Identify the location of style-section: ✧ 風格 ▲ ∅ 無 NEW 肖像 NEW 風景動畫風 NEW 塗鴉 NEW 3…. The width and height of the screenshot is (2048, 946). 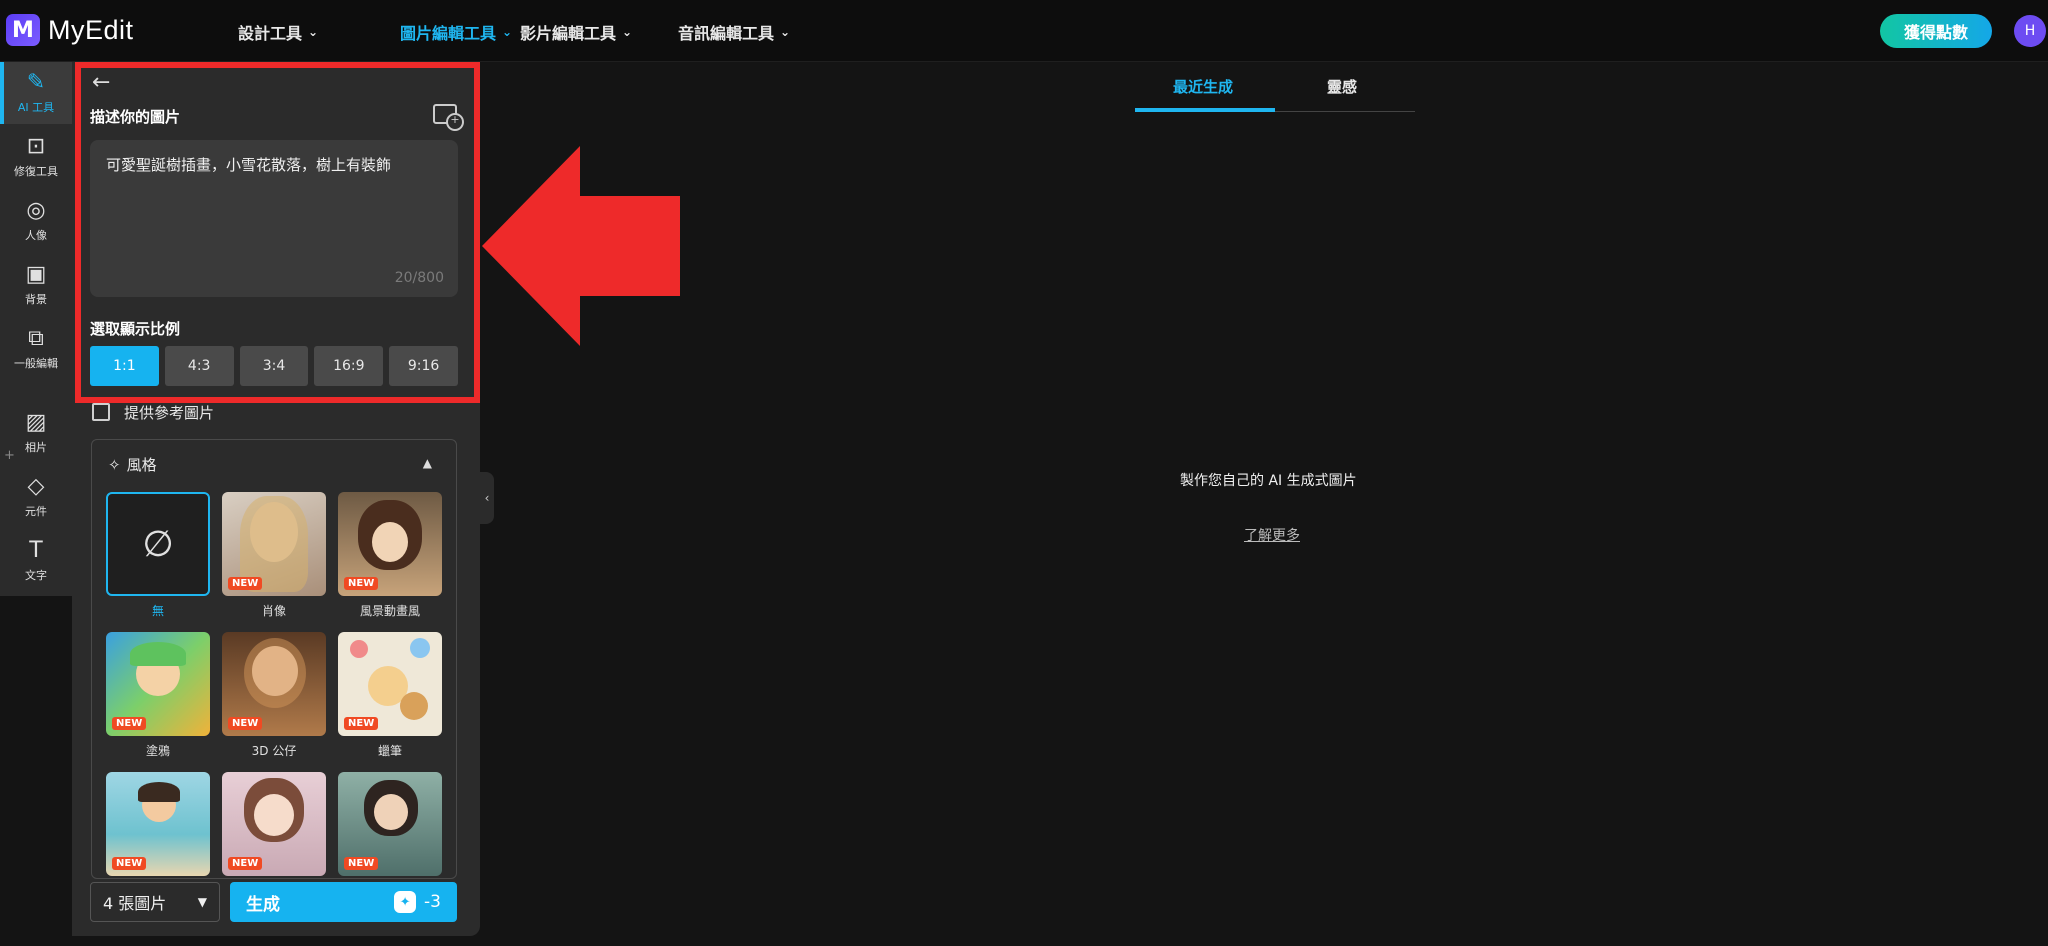
(274, 659).